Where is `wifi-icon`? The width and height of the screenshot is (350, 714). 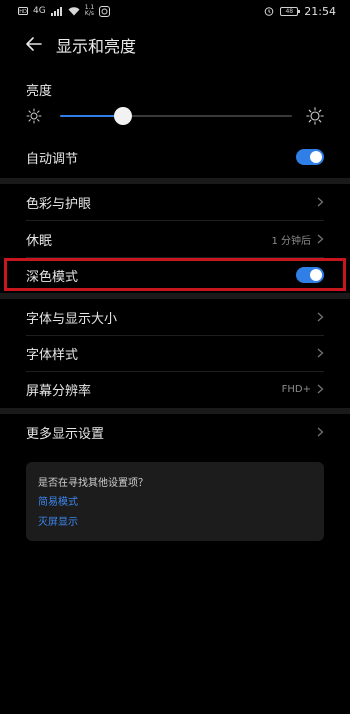 wifi-icon is located at coordinates (74, 11).